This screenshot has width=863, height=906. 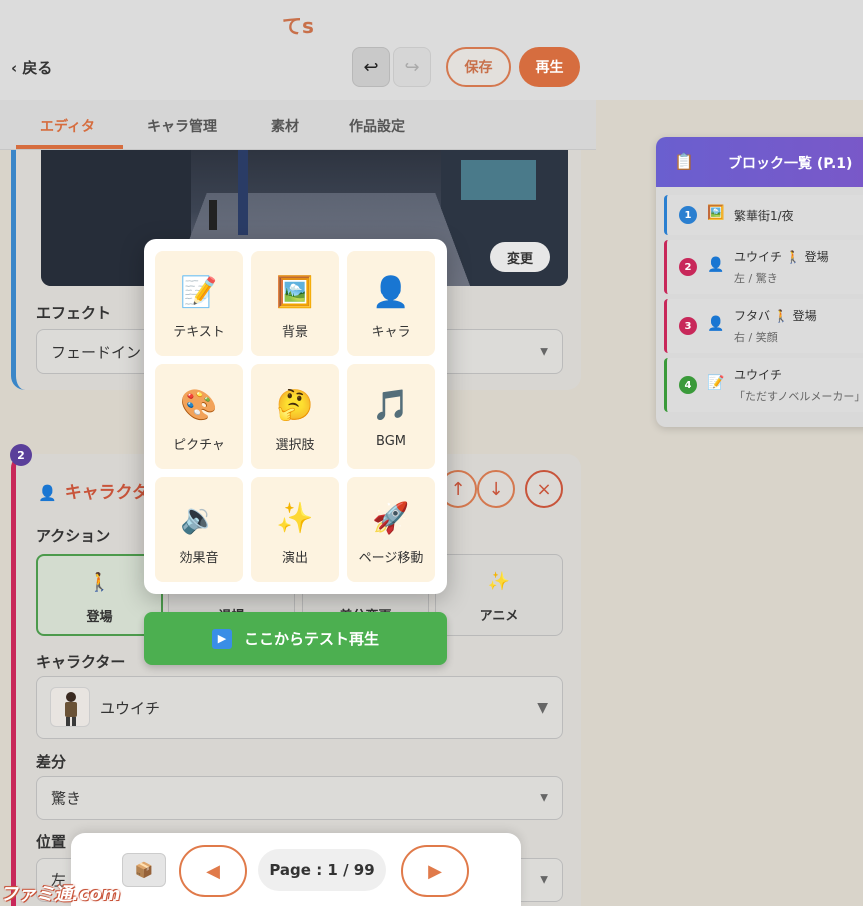 What do you see at coordinates (775, 316) in the screenshot?
I see `block-list-item-text: フタバ 🚶 登場` at bounding box center [775, 316].